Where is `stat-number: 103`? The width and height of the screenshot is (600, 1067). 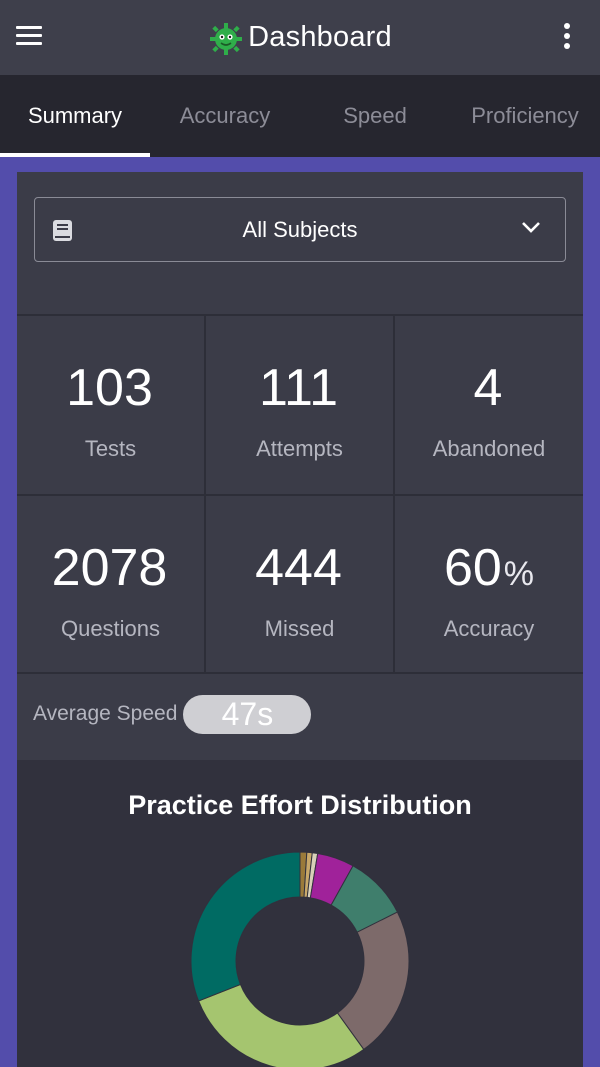 stat-number: 103 is located at coordinates (109, 388).